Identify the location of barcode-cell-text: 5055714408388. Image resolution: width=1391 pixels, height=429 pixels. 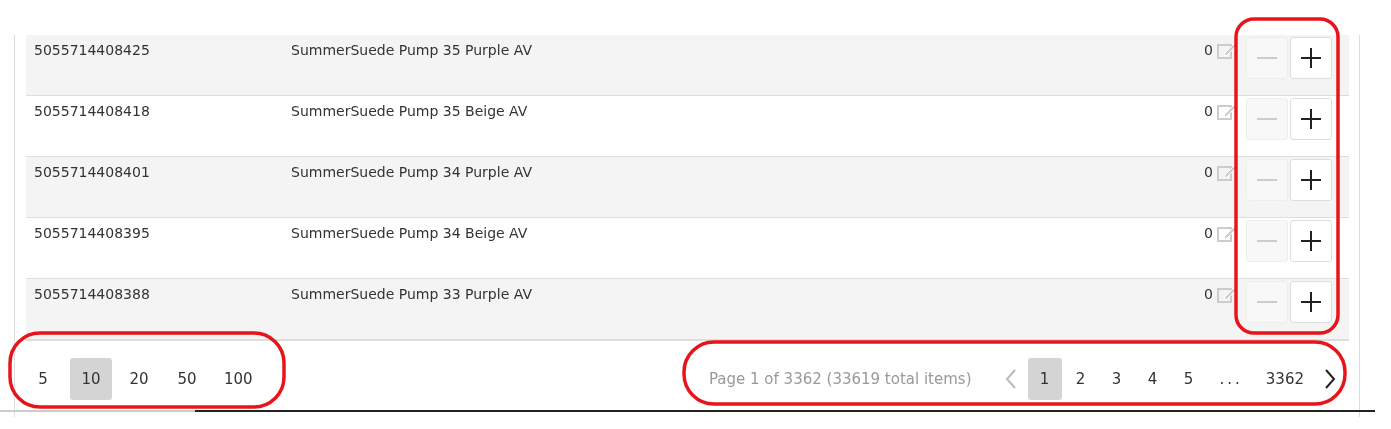
(92, 294).